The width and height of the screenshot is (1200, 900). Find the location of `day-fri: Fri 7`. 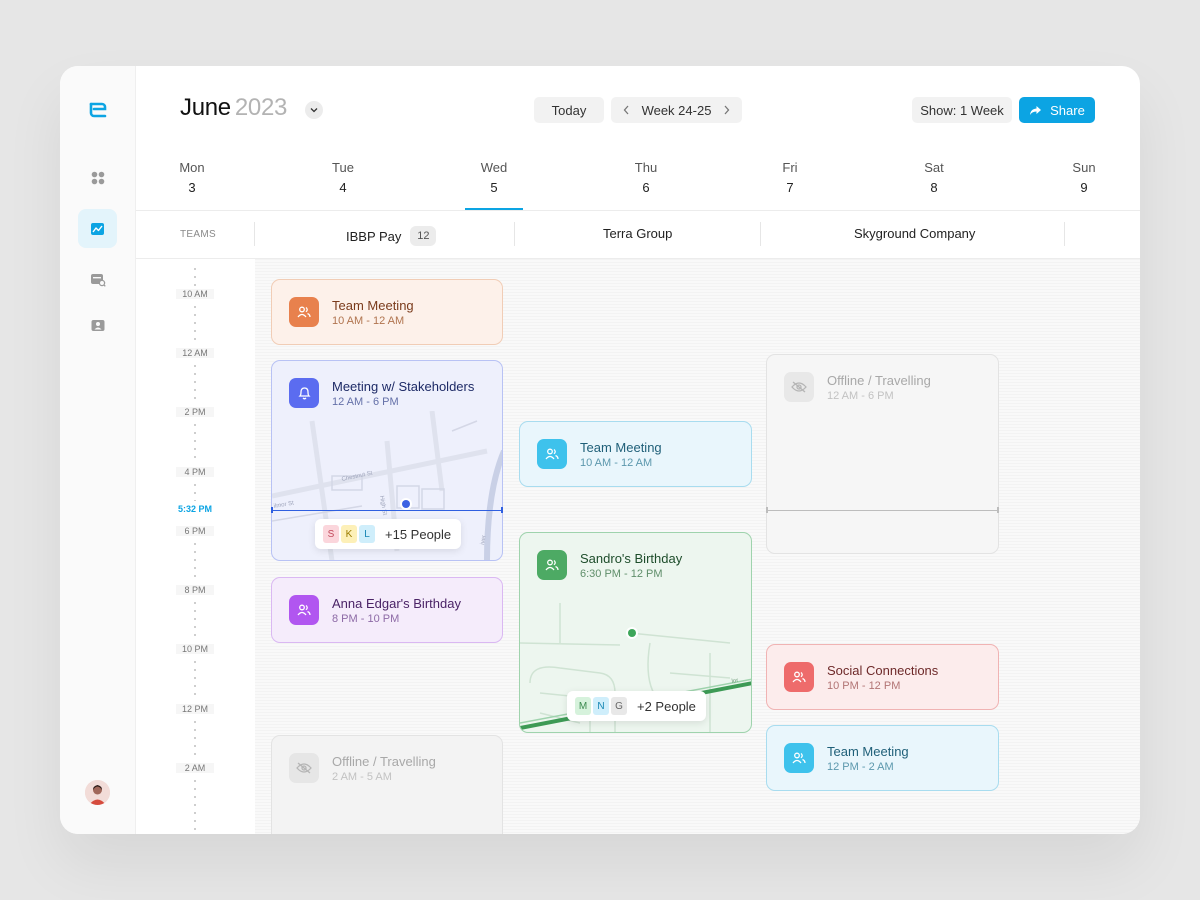

day-fri: Fri 7 is located at coordinates (790, 177).